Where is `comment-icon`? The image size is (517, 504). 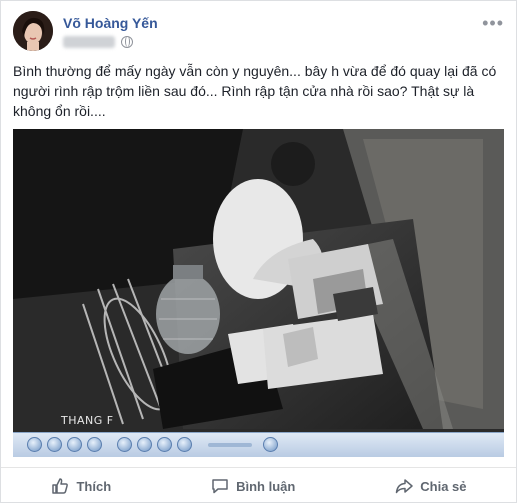 comment-icon is located at coordinates (220, 486).